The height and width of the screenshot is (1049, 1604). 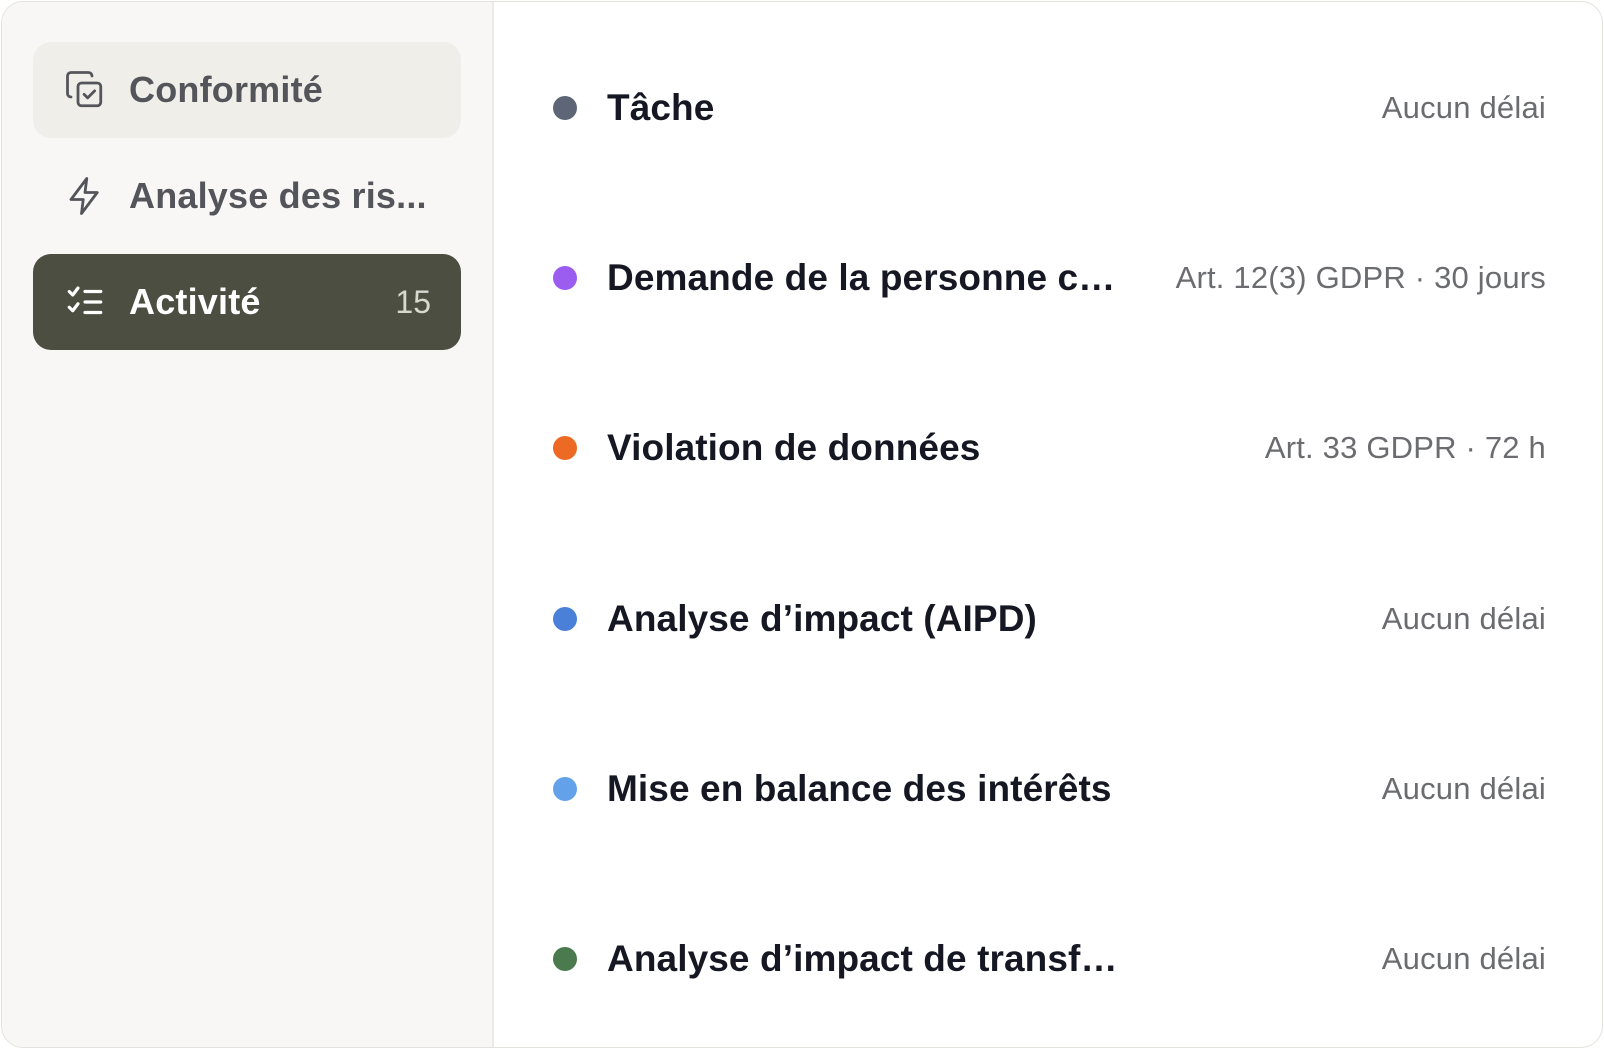 I want to click on activity-row-violation: Violation de données Art. 33 GDPR · 72 h, so click(x=1048, y=448).